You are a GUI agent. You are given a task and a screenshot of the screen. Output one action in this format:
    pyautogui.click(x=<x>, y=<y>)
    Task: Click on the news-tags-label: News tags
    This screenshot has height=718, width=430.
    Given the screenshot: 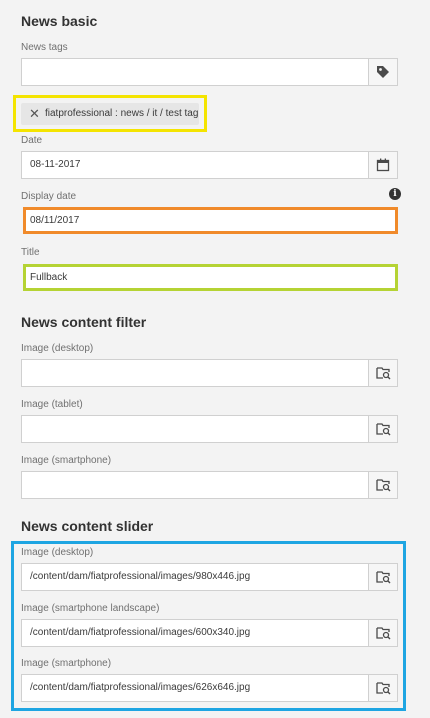 What is the action you would take?
    pyautogui.click(x=44, y=47)
    